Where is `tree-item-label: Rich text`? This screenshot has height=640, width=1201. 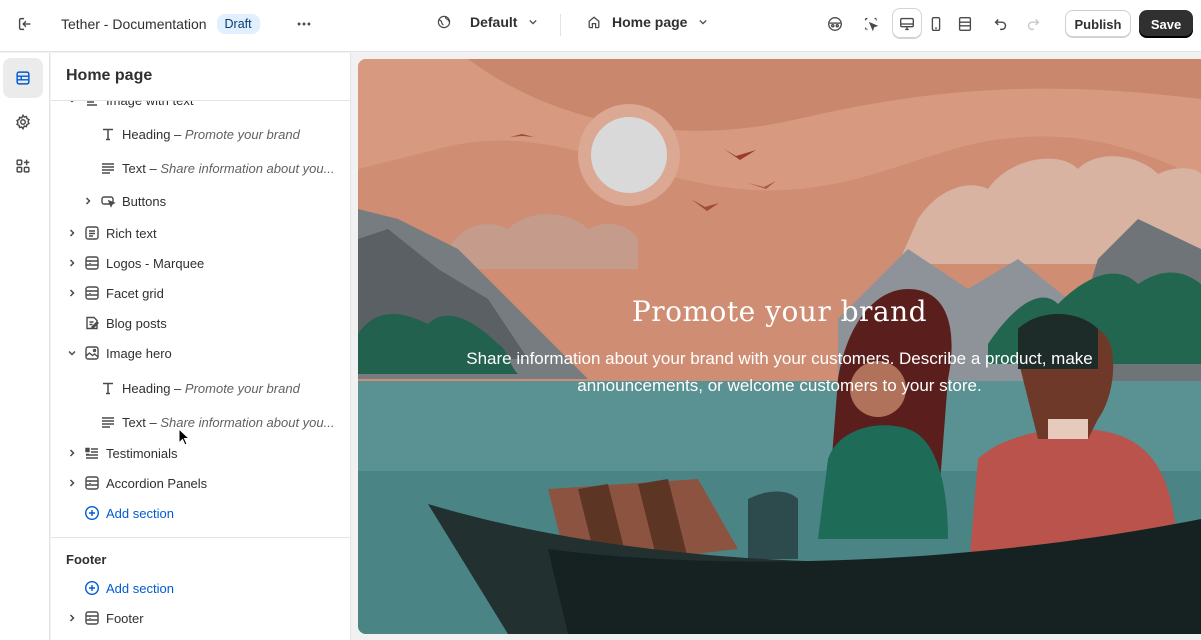 tree-item-label: Rich text is located at coordinates (131, 233).